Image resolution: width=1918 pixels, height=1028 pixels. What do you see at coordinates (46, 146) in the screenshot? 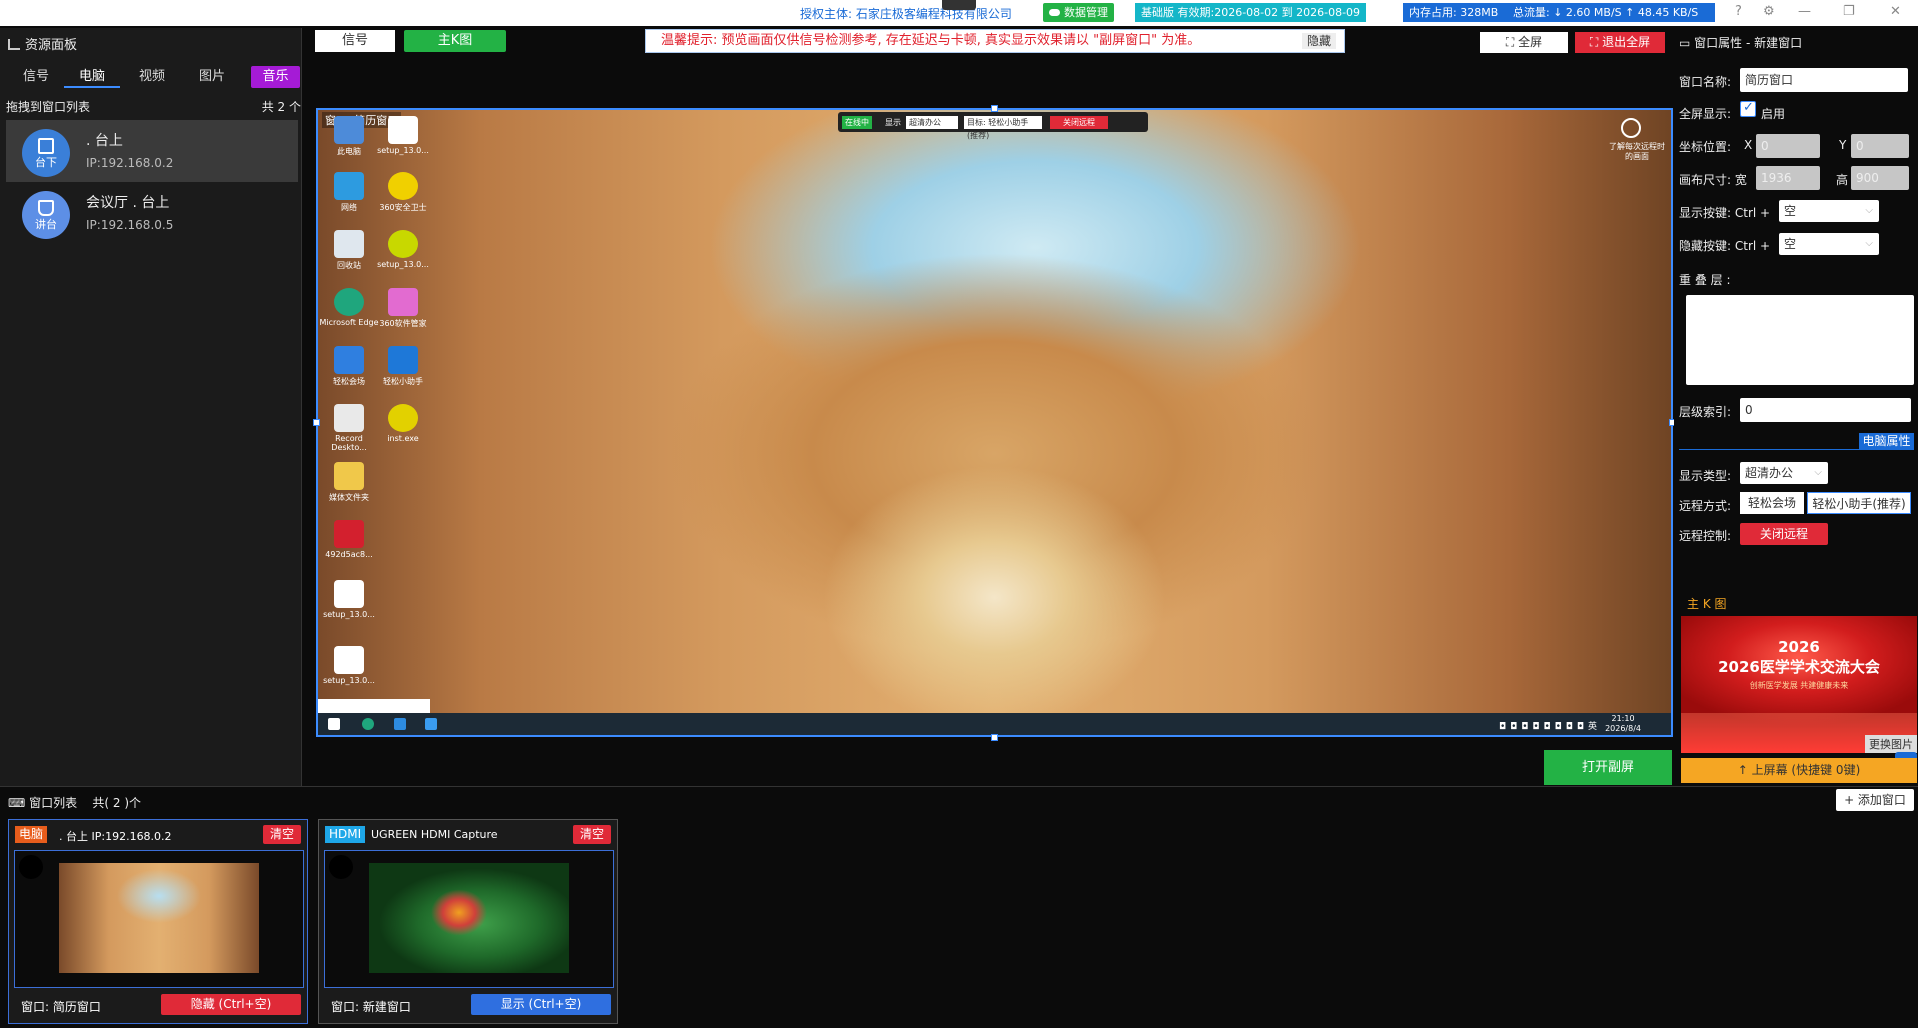
I see `podium-icon` at bounding box center [46, 146].